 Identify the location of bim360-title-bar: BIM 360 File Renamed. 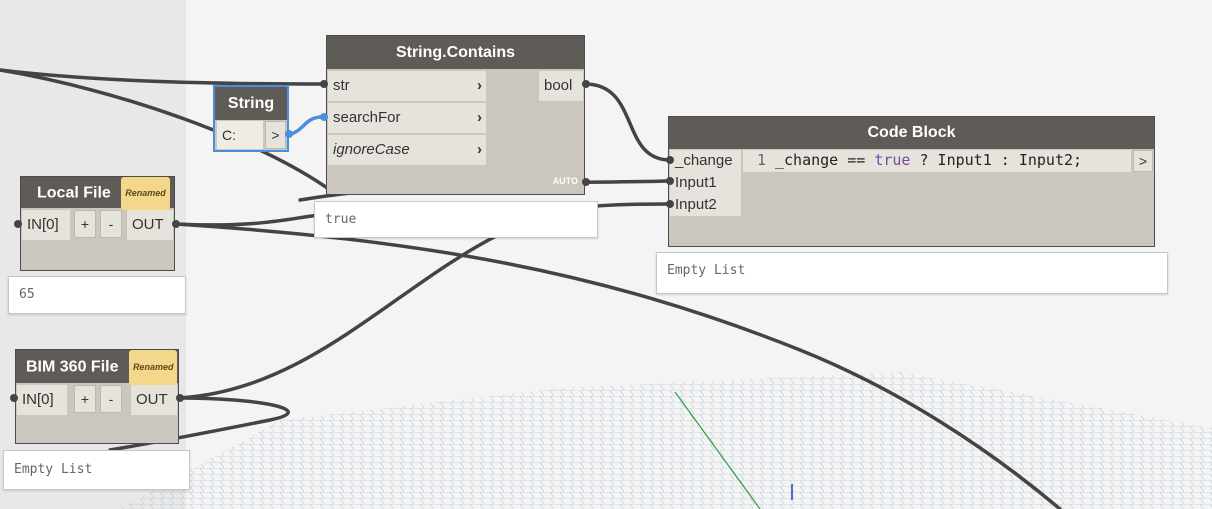
(97, 367).